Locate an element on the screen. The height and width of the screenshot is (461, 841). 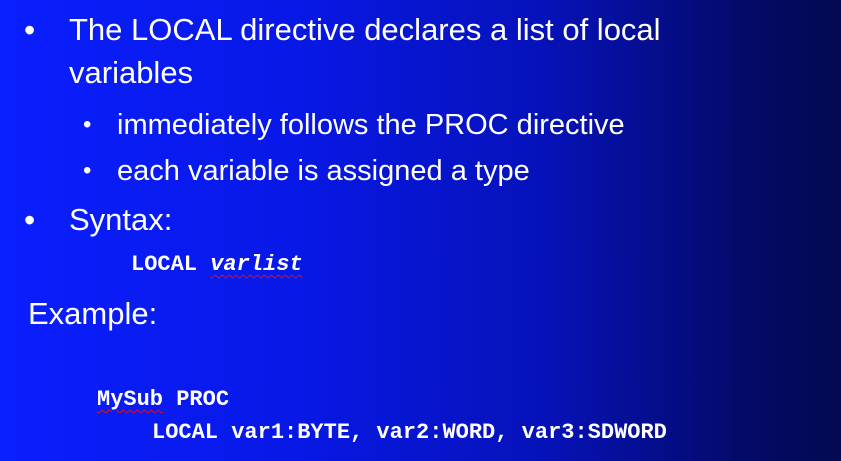
code-line-1: MySub PROC is located at coordinates (163, 400).